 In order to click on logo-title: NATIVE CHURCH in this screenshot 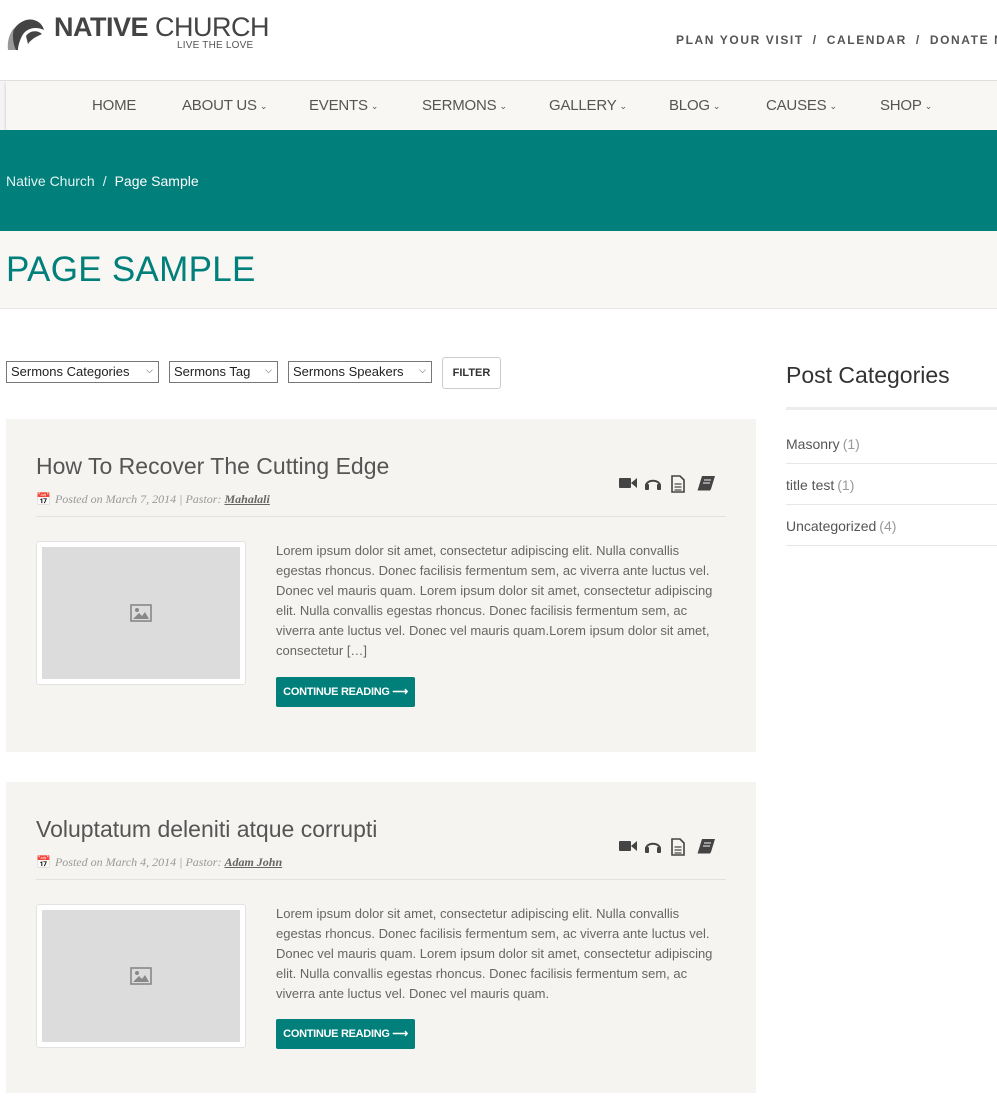, I will do `click(162, 27)`.